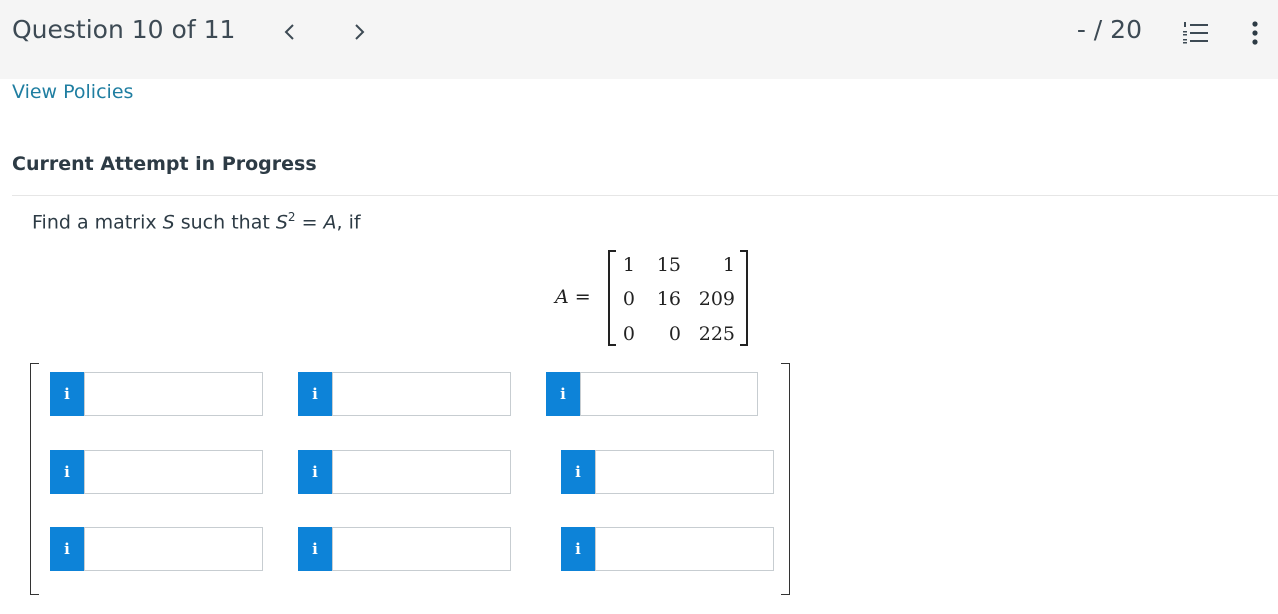 This screenshot has height=614, width=1278. Describe the element at coordinates (359, 32) in the screenshot. I see `chevron-right-icon` at that location.